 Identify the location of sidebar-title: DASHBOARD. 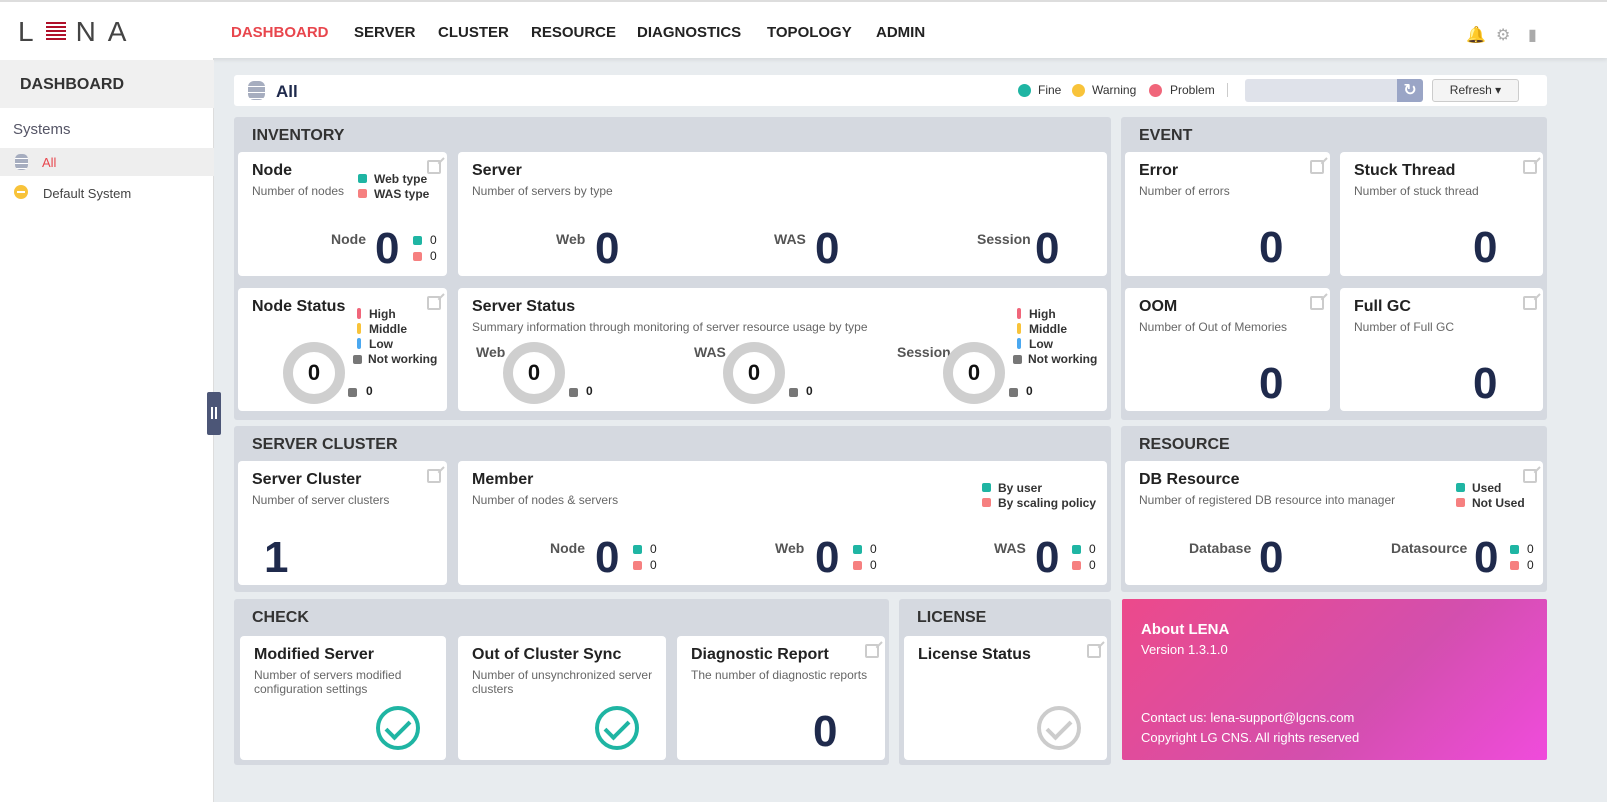
(107, 84).